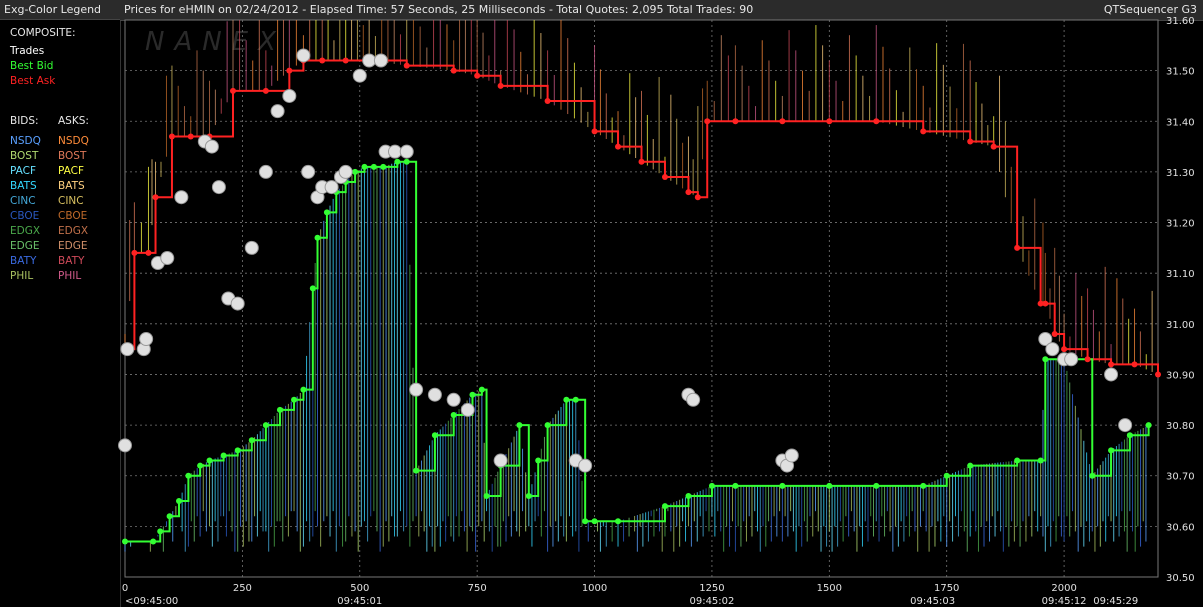 The width and height of the screenshot is (1203, 607). Describe the element at coordinates (151, 601) in the screenshot. I see `x-time-label: <09:45:00` at that location.